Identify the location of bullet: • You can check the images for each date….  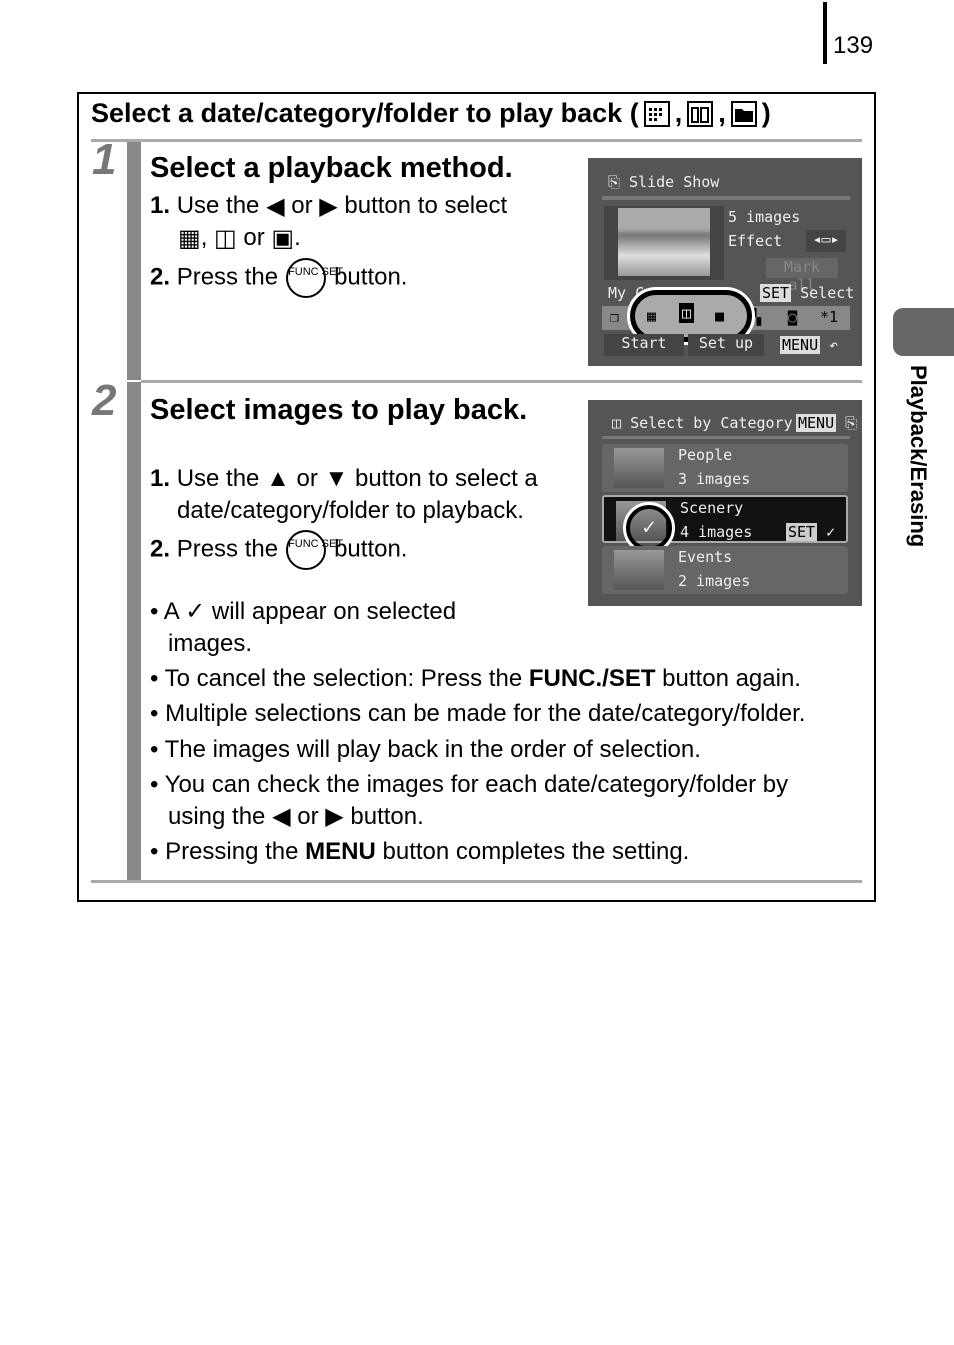
(469, 784).